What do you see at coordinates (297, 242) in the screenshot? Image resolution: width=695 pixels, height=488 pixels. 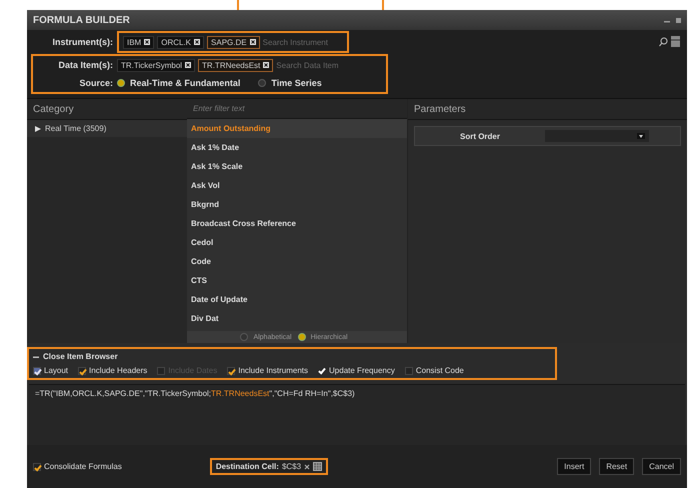 I see `field-item: Cedol` at bounding box center [297, 242].